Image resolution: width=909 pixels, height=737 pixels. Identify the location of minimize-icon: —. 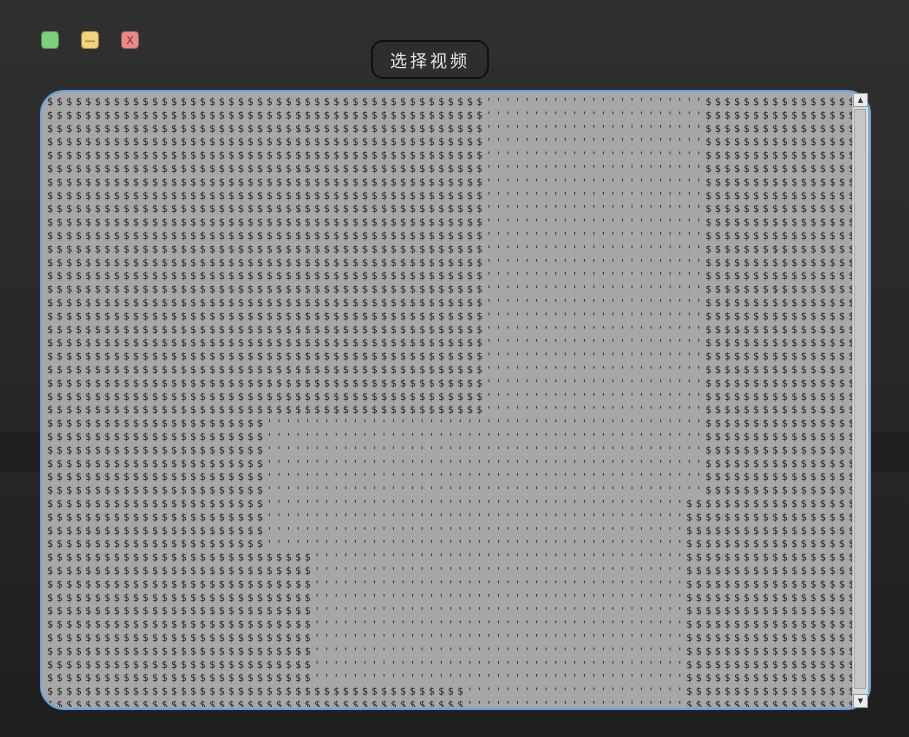
(90, 40).